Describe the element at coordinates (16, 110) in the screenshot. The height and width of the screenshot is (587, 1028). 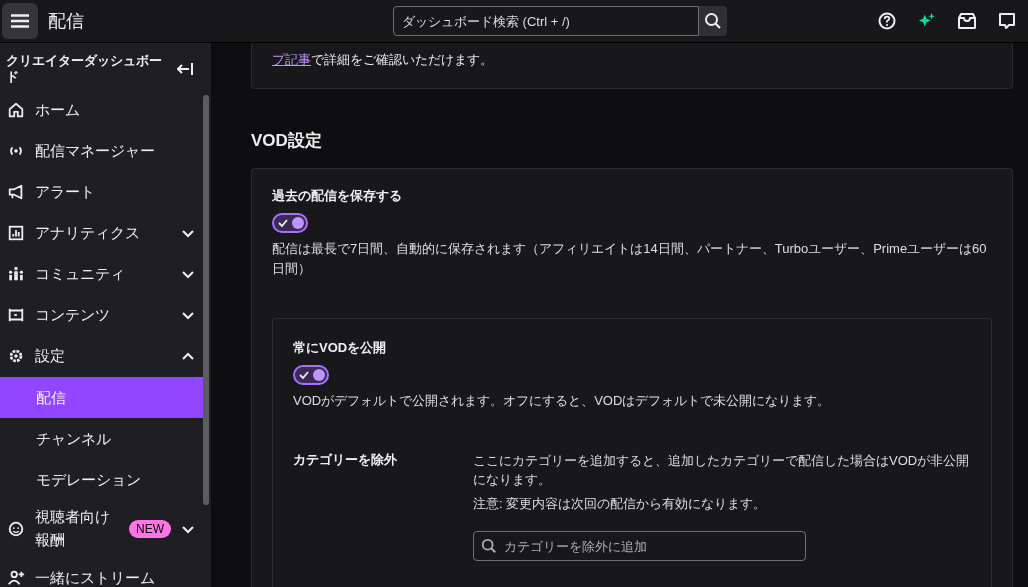
I see `home-icon` at that location.